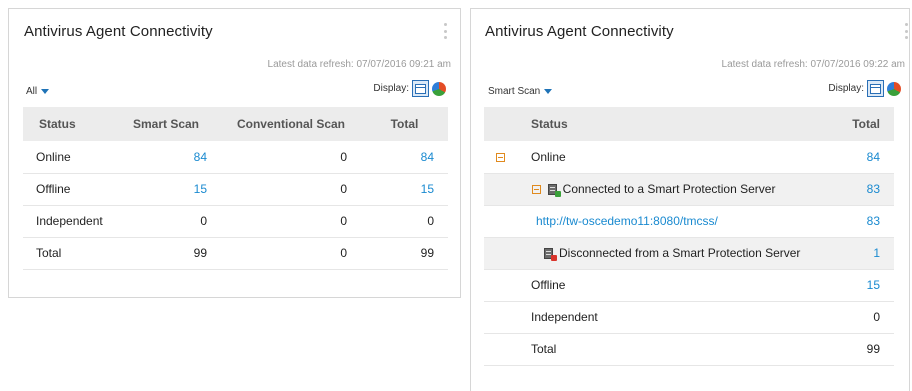  Describe the element at coordinates (514, 91) in the screenshot. I see `scan-filter-value: Smart Scan` at that location.